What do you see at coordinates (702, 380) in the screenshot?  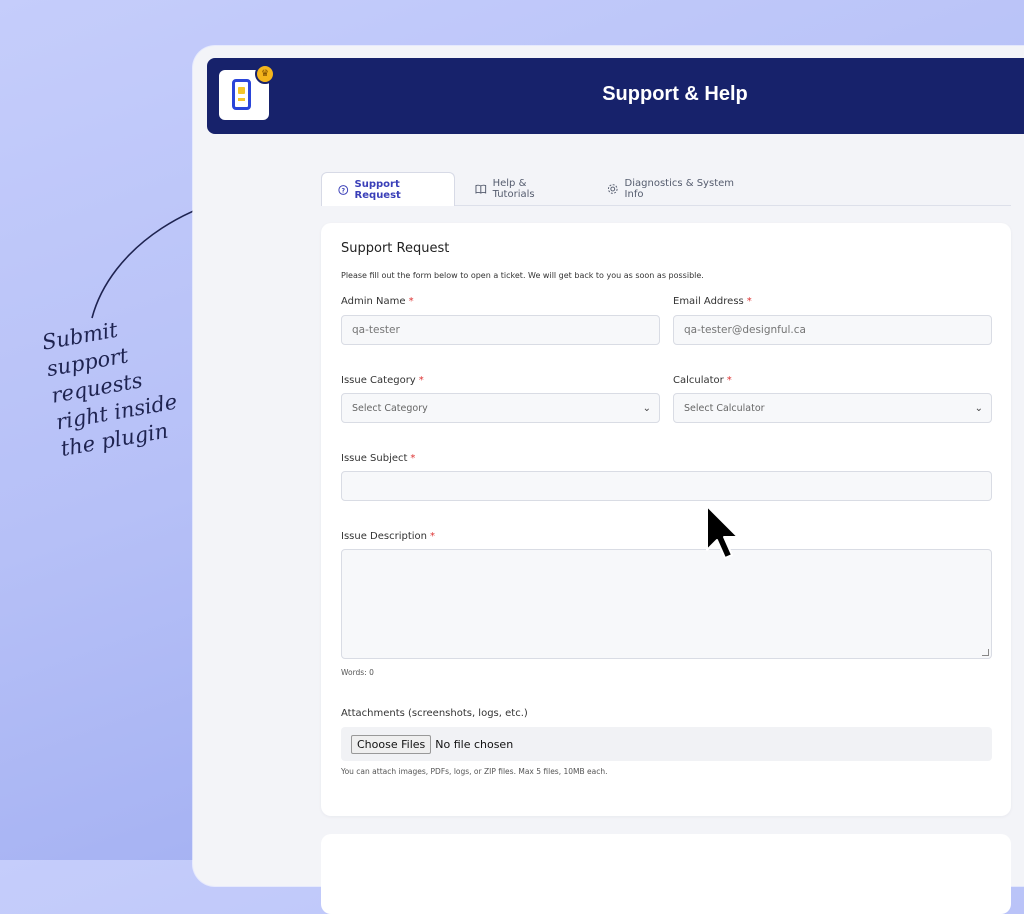 I see `calculator-label: Calculator *` at bounding box center [702, 380].